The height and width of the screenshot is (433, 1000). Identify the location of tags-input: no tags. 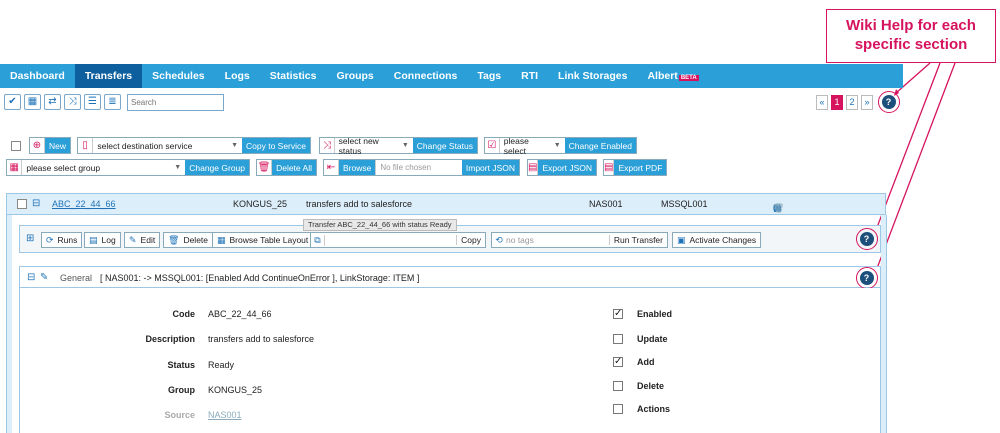
(557, 240).